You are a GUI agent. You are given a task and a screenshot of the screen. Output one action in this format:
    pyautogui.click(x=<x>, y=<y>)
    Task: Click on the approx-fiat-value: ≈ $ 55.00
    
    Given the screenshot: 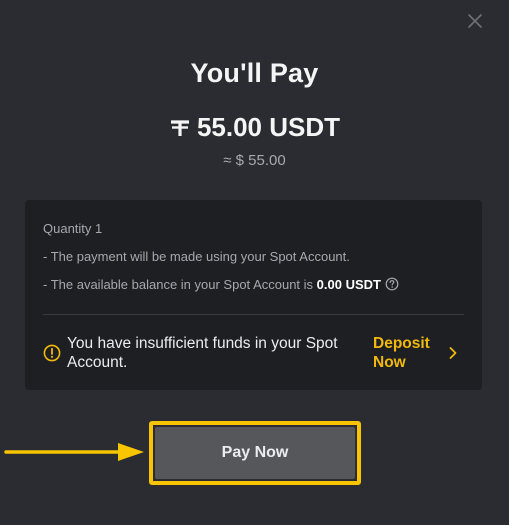 What is the action you would take?
    pyautogui.click(x=254, y=160)
    